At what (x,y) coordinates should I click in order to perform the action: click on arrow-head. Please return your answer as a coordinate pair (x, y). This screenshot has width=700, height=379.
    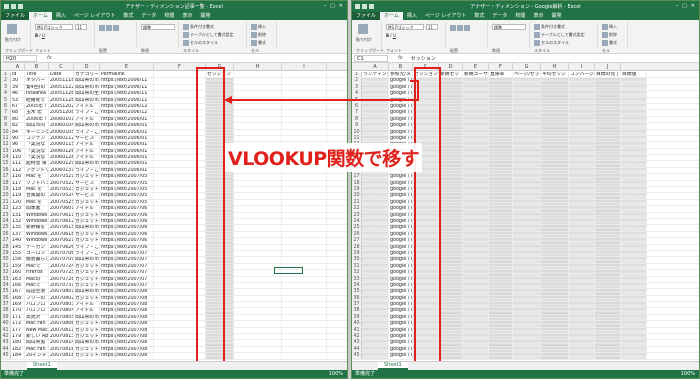
    Looking at the image, I should click on (228, 100).